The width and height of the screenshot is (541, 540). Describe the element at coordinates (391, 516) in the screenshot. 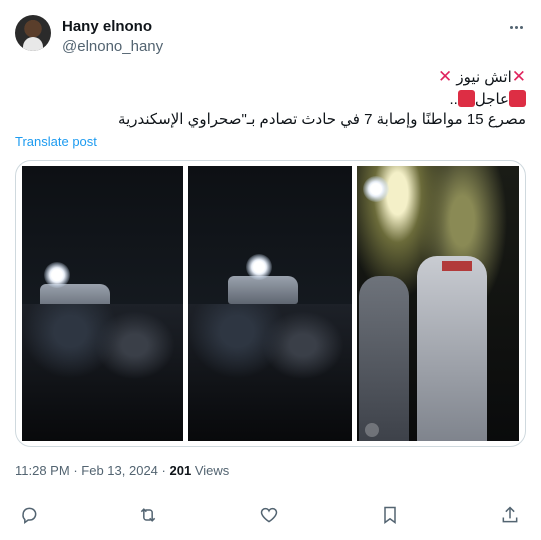

I see `bookmark-icon` at that location.